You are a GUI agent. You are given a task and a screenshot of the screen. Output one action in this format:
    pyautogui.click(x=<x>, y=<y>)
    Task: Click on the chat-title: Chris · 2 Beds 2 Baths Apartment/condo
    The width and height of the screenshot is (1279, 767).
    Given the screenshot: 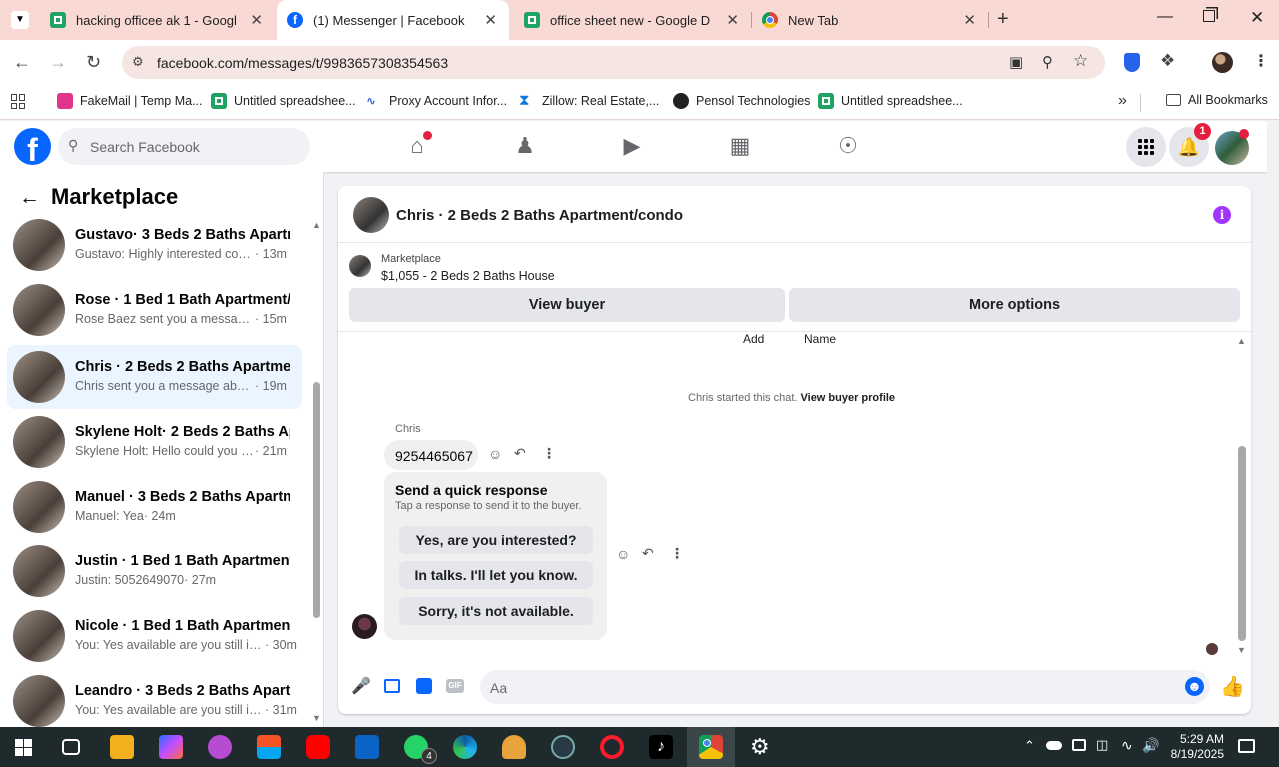 What is the action you would take?
    pyautogui.click(x=539, y=215)
    